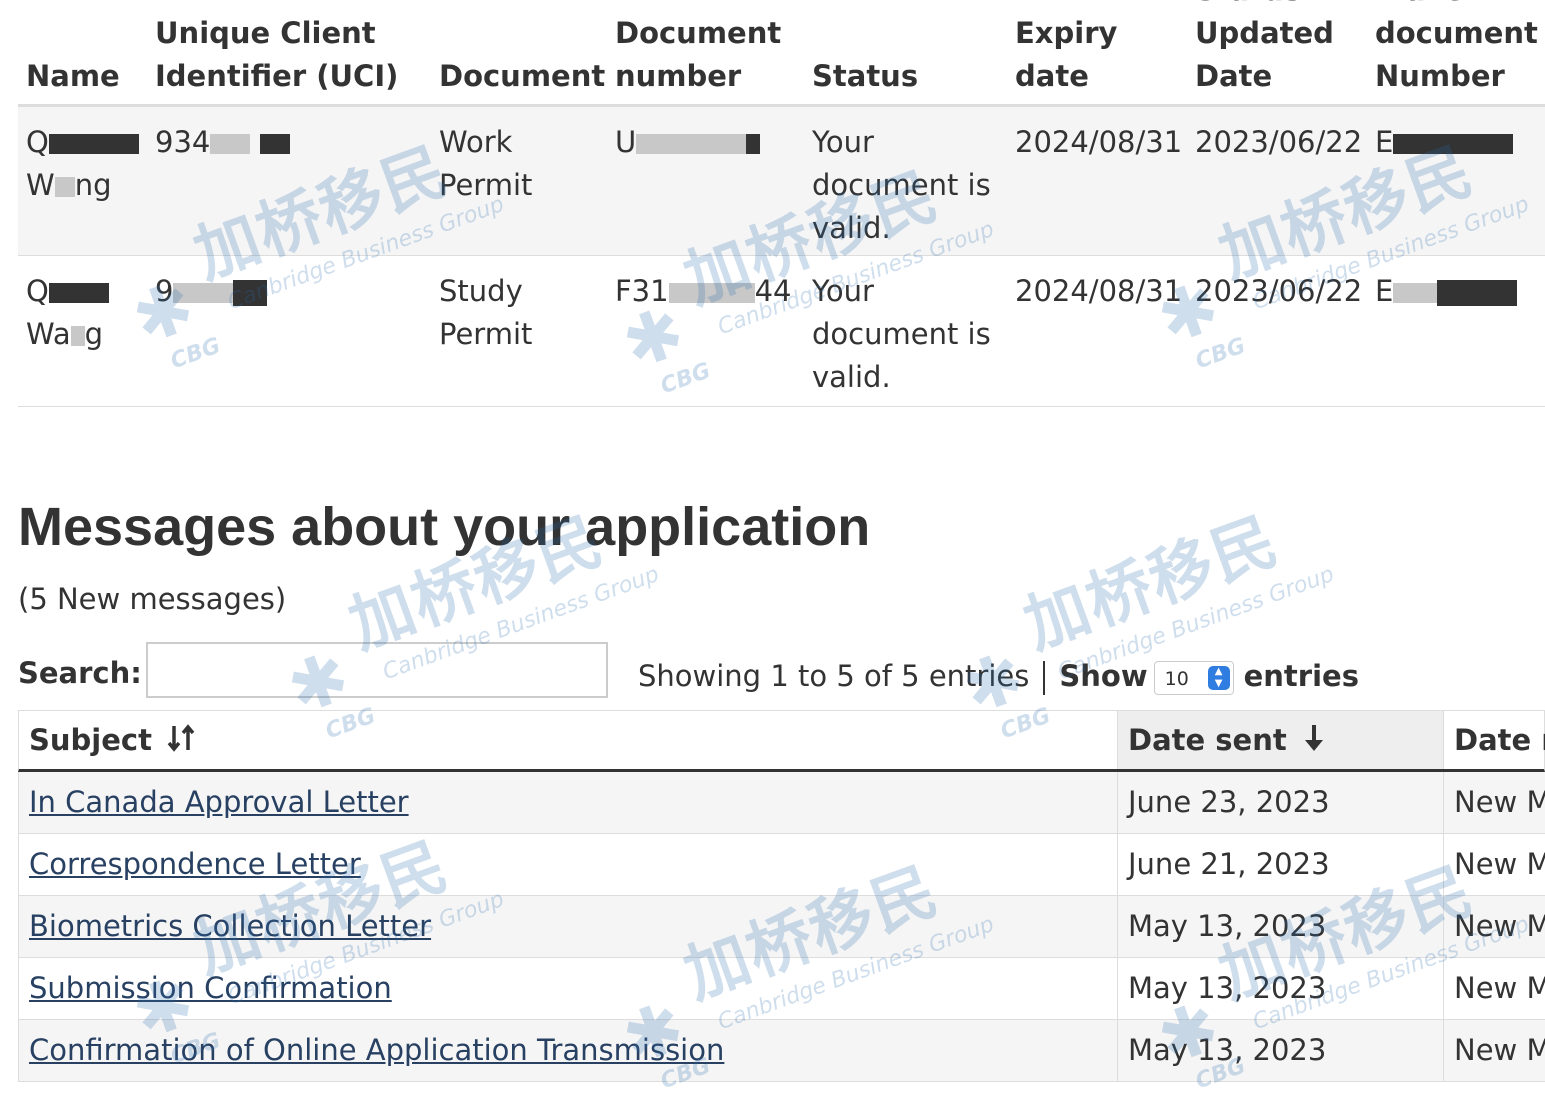 Image resolution: width=1545 pixels, height=1101 pixels. I want to click on arrow-down-icon, so click(1313, 738).